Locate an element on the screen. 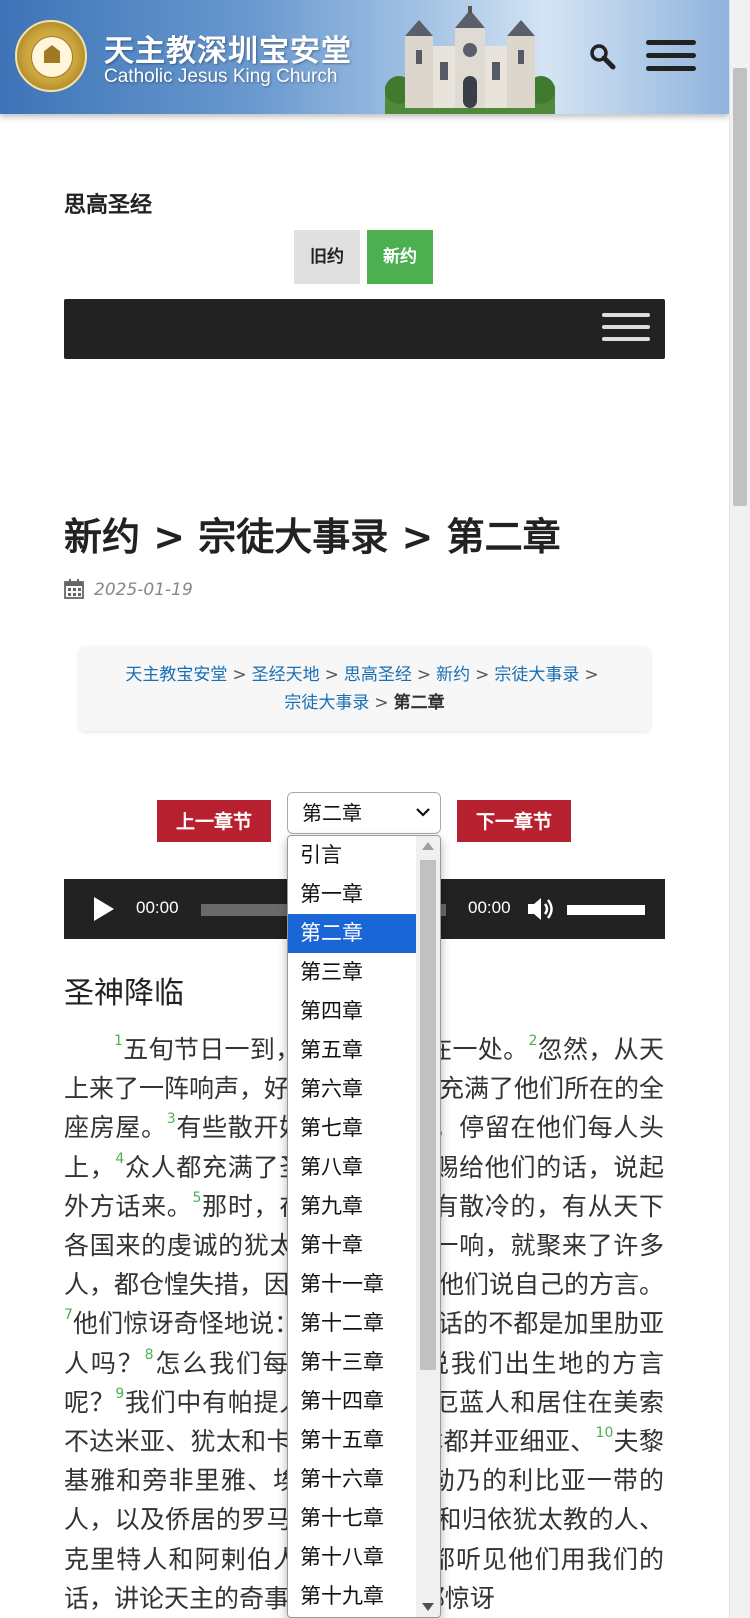 This screenshot has height=1618, width=750. volume-slider-fill is located at coordinates (606, 910).